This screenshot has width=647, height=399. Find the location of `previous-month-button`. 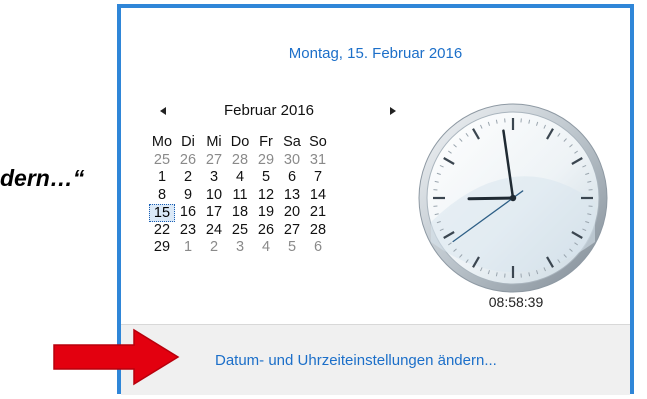

previous-month-button is located at coordinates (163, 111).